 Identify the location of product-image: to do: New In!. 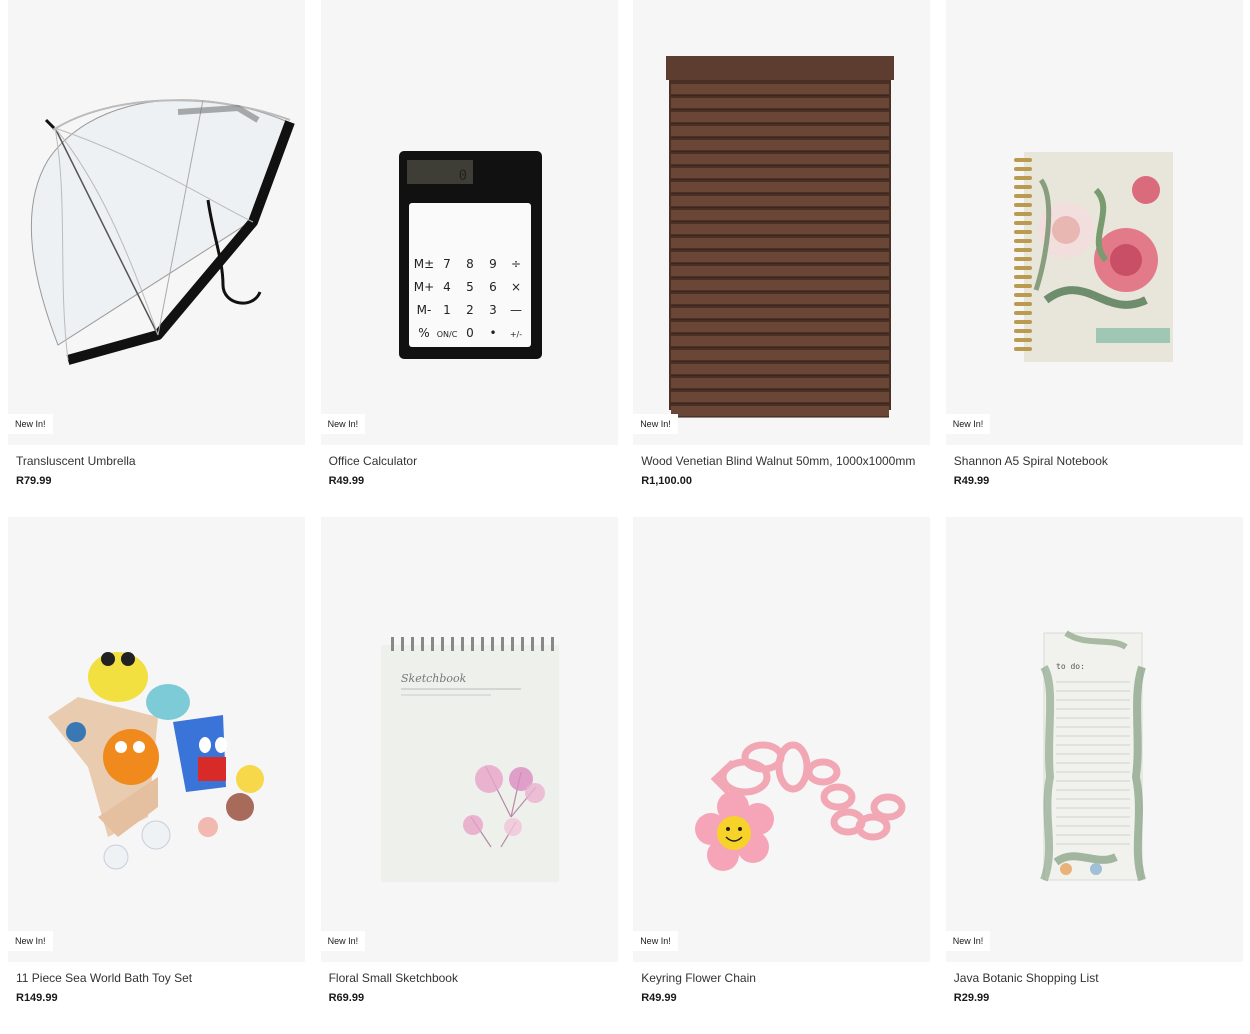
(1094, 739).